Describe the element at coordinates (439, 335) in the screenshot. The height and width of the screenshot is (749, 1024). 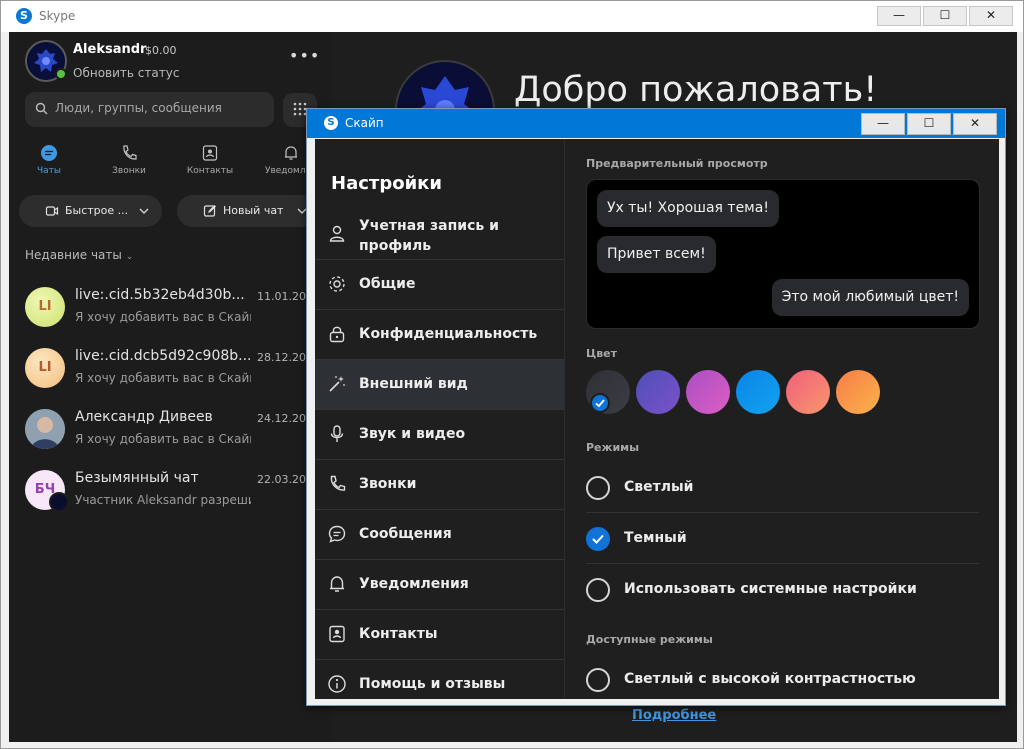
I see `nav-item-privacy: Конфиденциальность` at that location.